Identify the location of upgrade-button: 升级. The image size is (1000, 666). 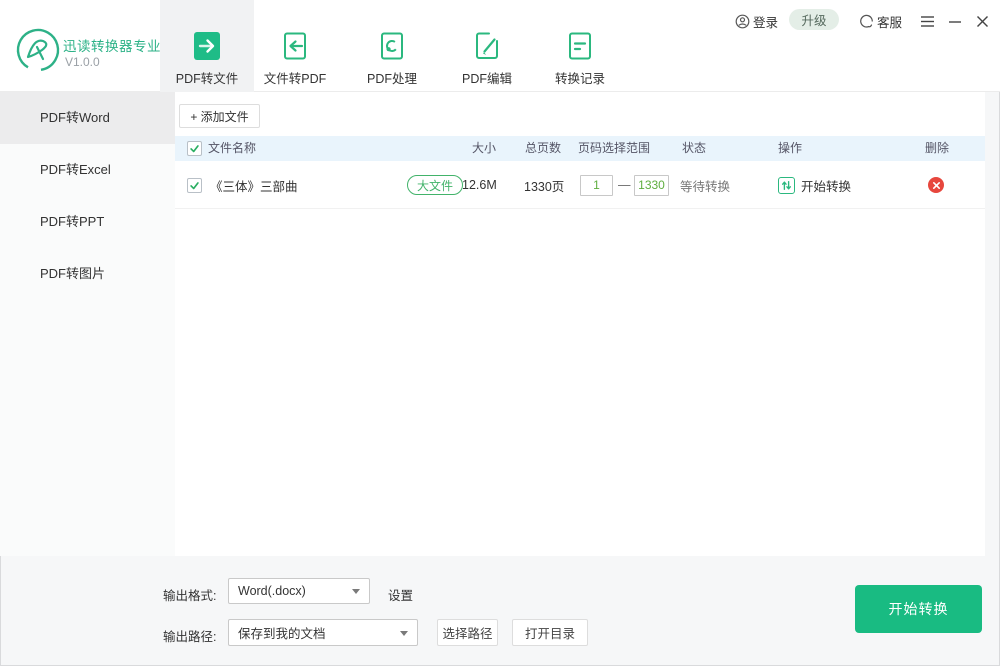
(814, 19).